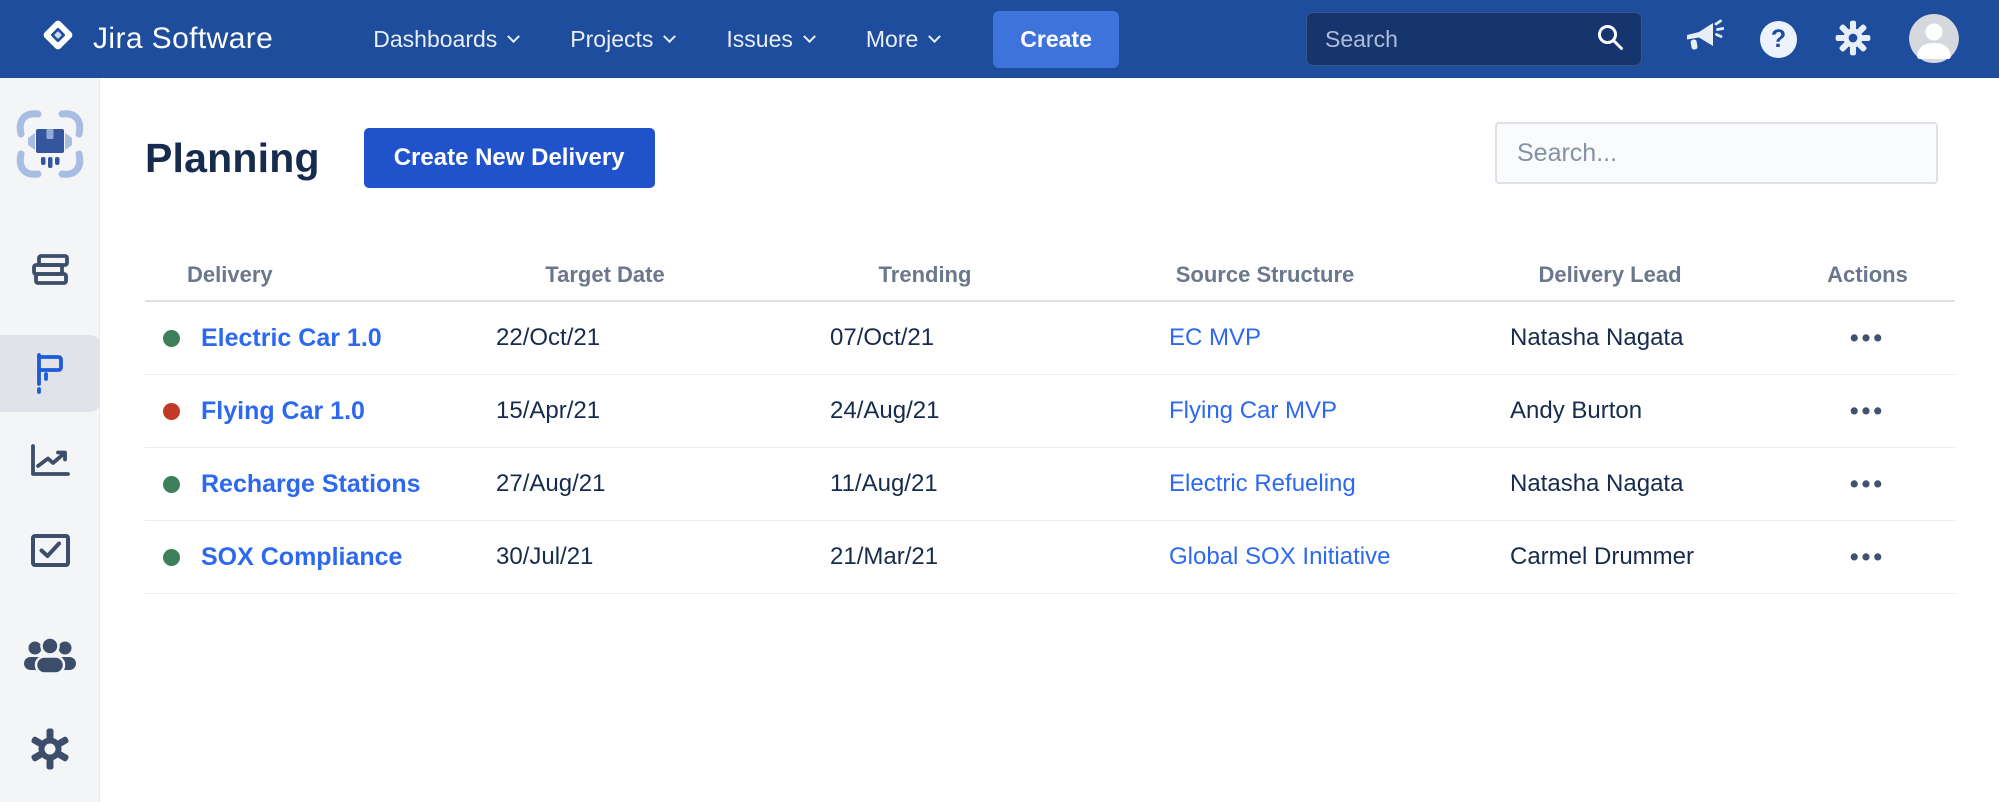  Describe the element at coordinates (1279, 556) in the screenshot. I see `source-structure-link: Global SOX Initiative` at that location.